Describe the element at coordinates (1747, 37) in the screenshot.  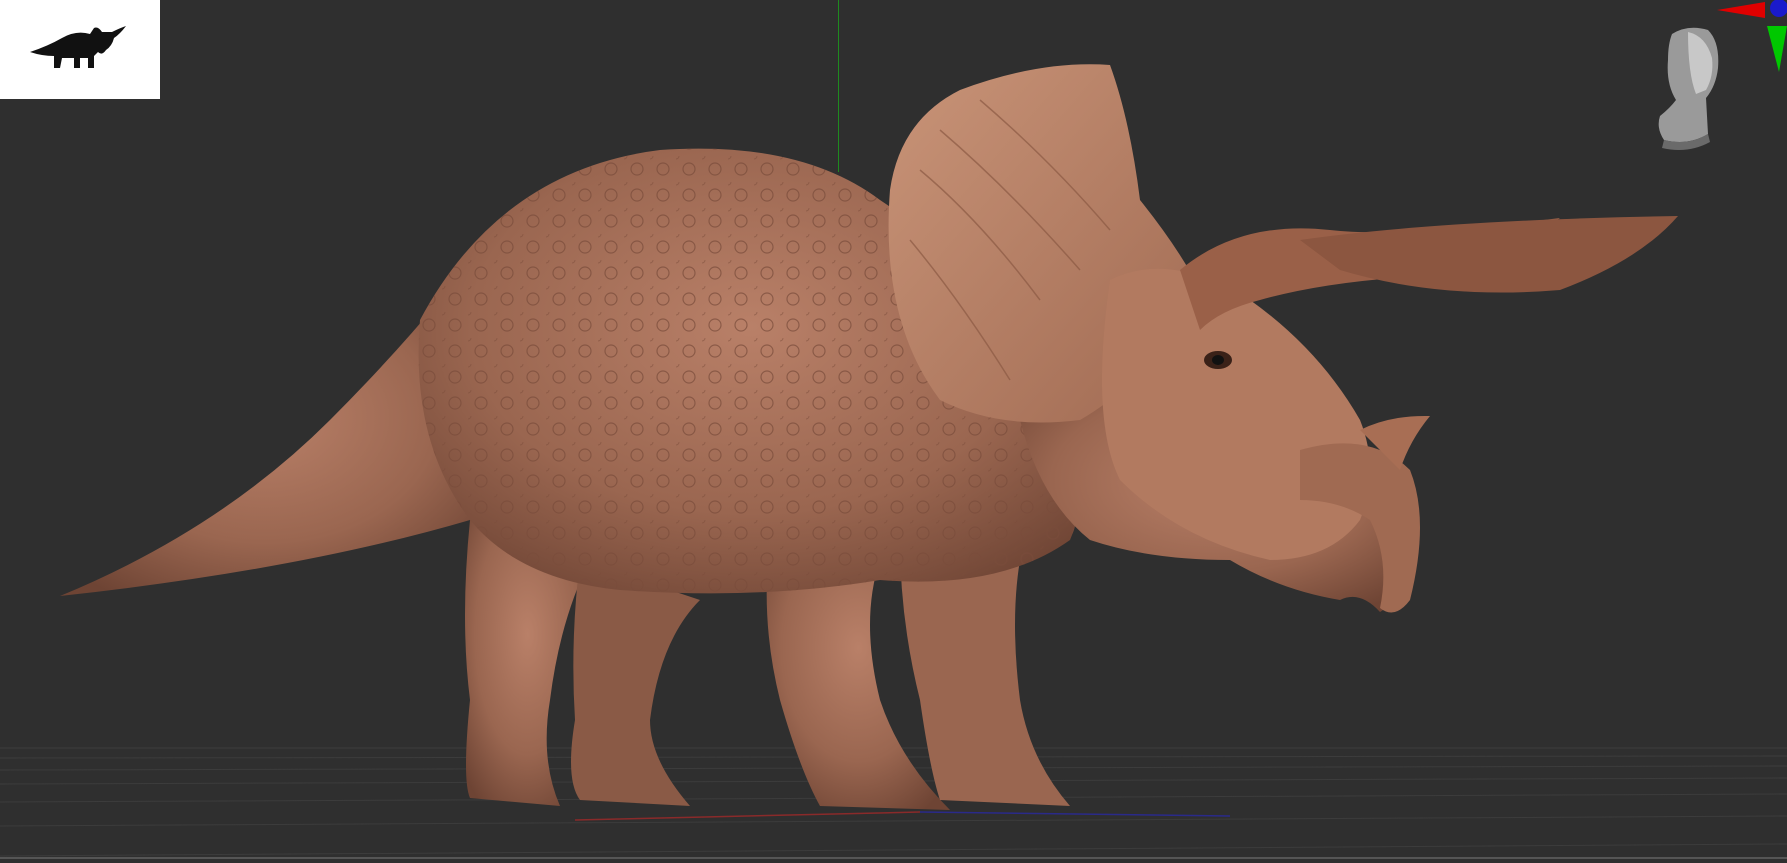
I see `xyz-axis-triad-icon` at that location.